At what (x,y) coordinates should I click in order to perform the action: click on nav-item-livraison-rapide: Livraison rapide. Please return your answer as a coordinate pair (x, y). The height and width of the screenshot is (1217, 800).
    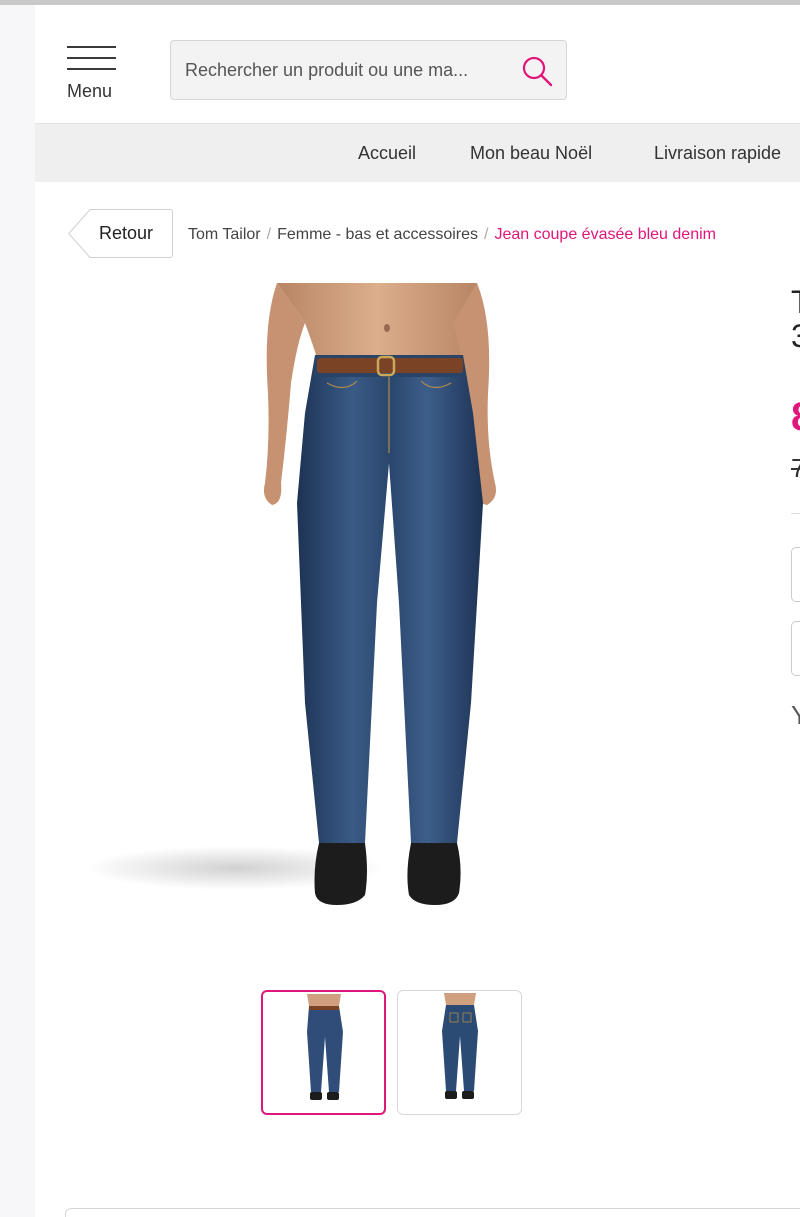
    Looking at the image, I should click on (717, 153).